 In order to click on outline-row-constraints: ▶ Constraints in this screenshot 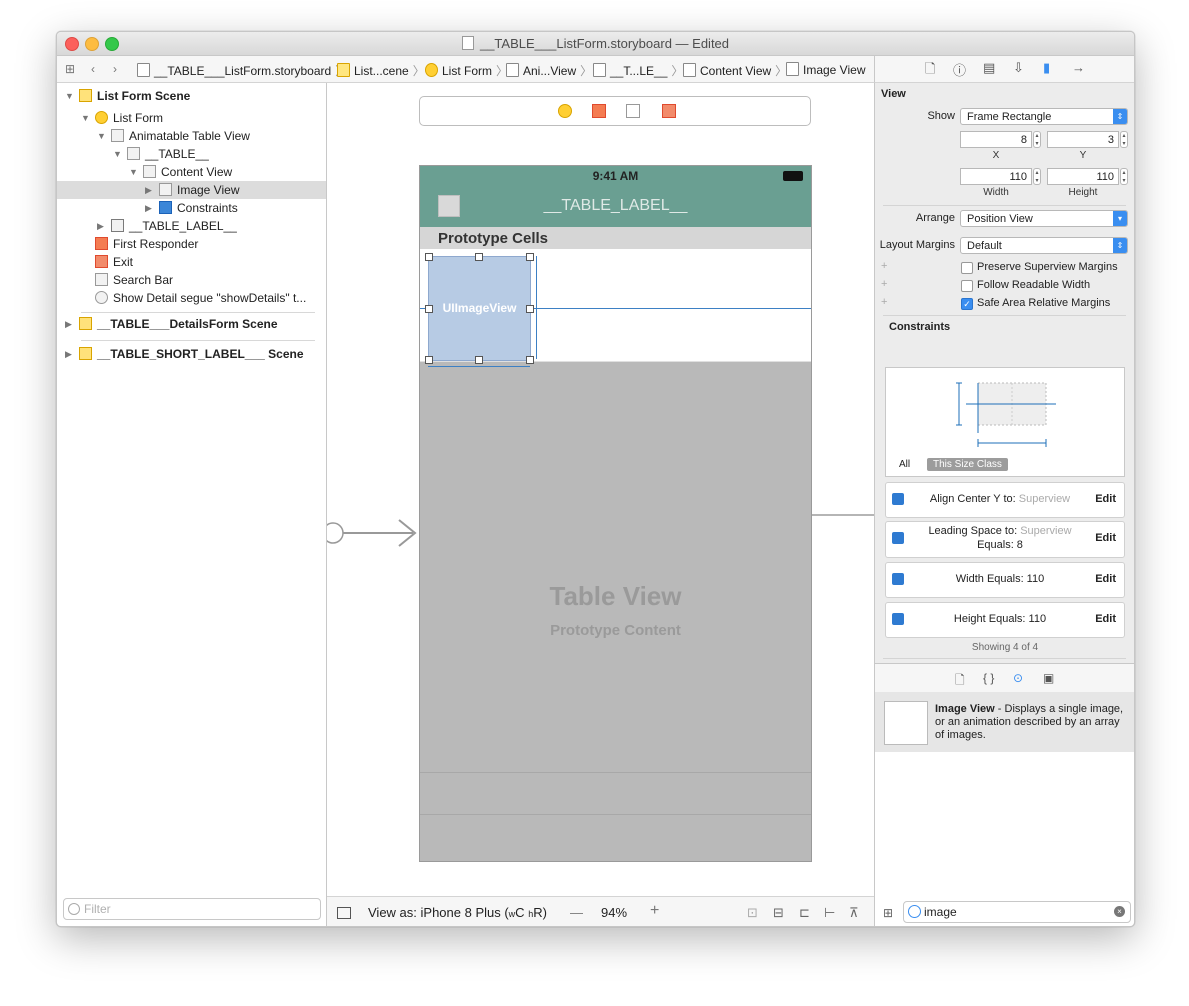, I will do `click(191, 208)`.